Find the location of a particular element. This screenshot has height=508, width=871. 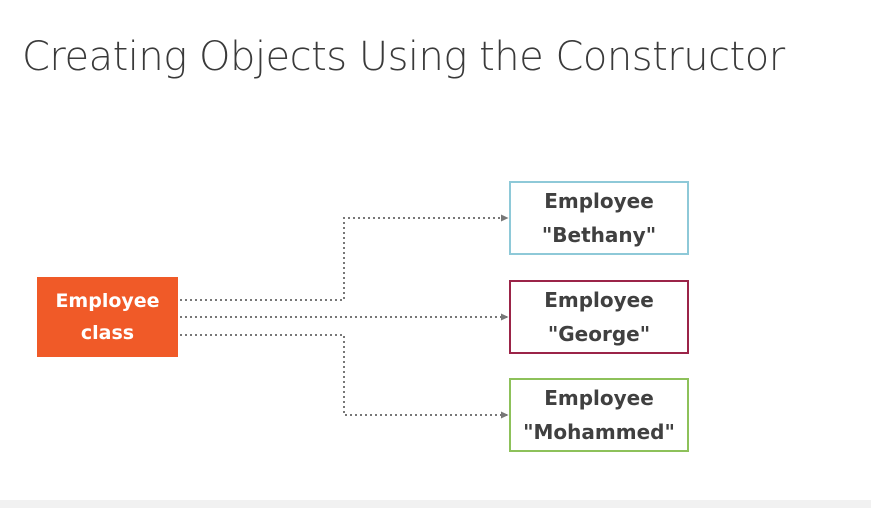

employee-class-box: Employee class is located at coordinates (107, 317).